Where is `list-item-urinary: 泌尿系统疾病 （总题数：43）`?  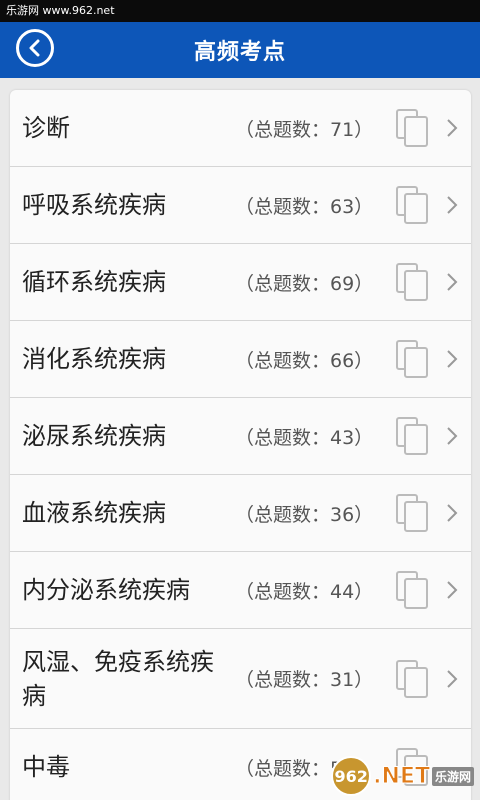
list-item-urinary: 泌尿系统疾病 （总题数：43） is located at coordinates (240, 436).